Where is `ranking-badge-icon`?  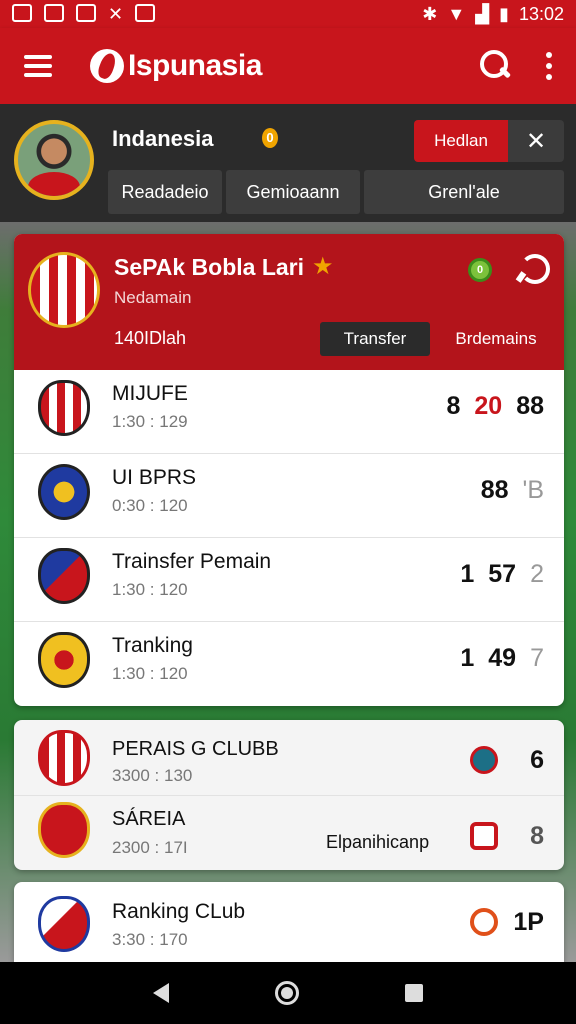
ranking-badge-icon is located at coordinates (484, 922).